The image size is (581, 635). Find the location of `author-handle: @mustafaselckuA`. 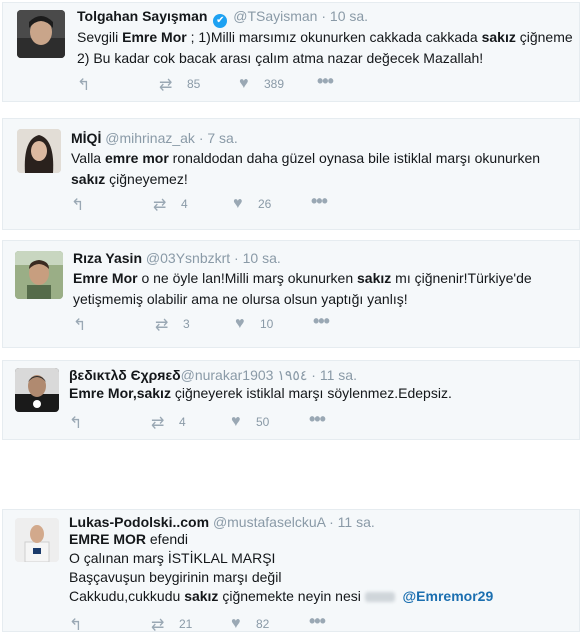

author-handle: @mustafaselckuA is located at coordinates (269, 522).